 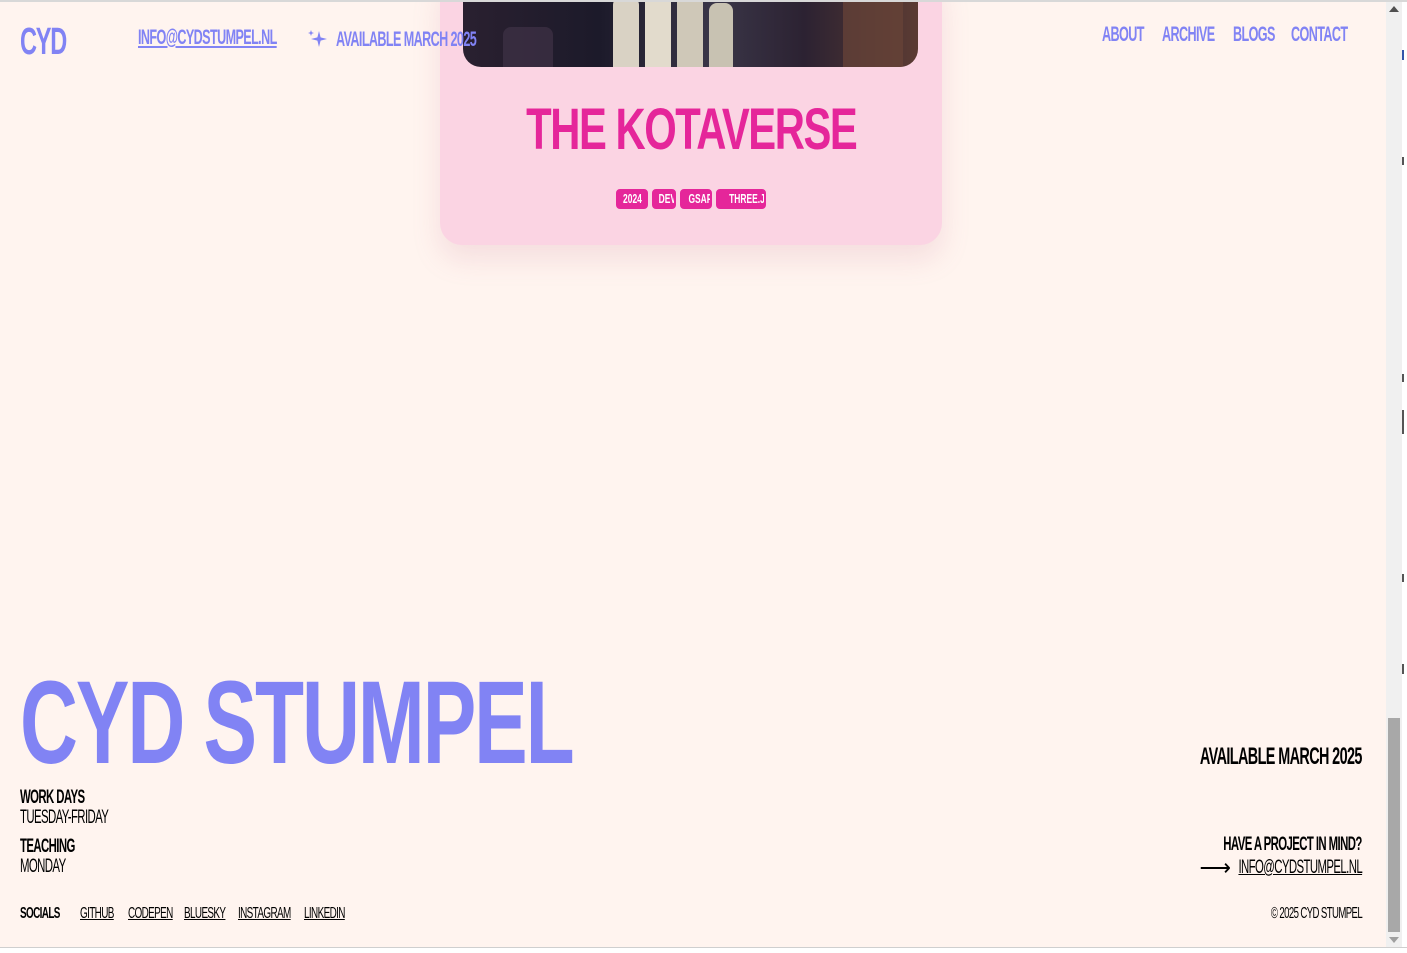 I want to click on footer-email-link: INFO@CYDSTUMPEL.NL, so click(x=1300, y=868).